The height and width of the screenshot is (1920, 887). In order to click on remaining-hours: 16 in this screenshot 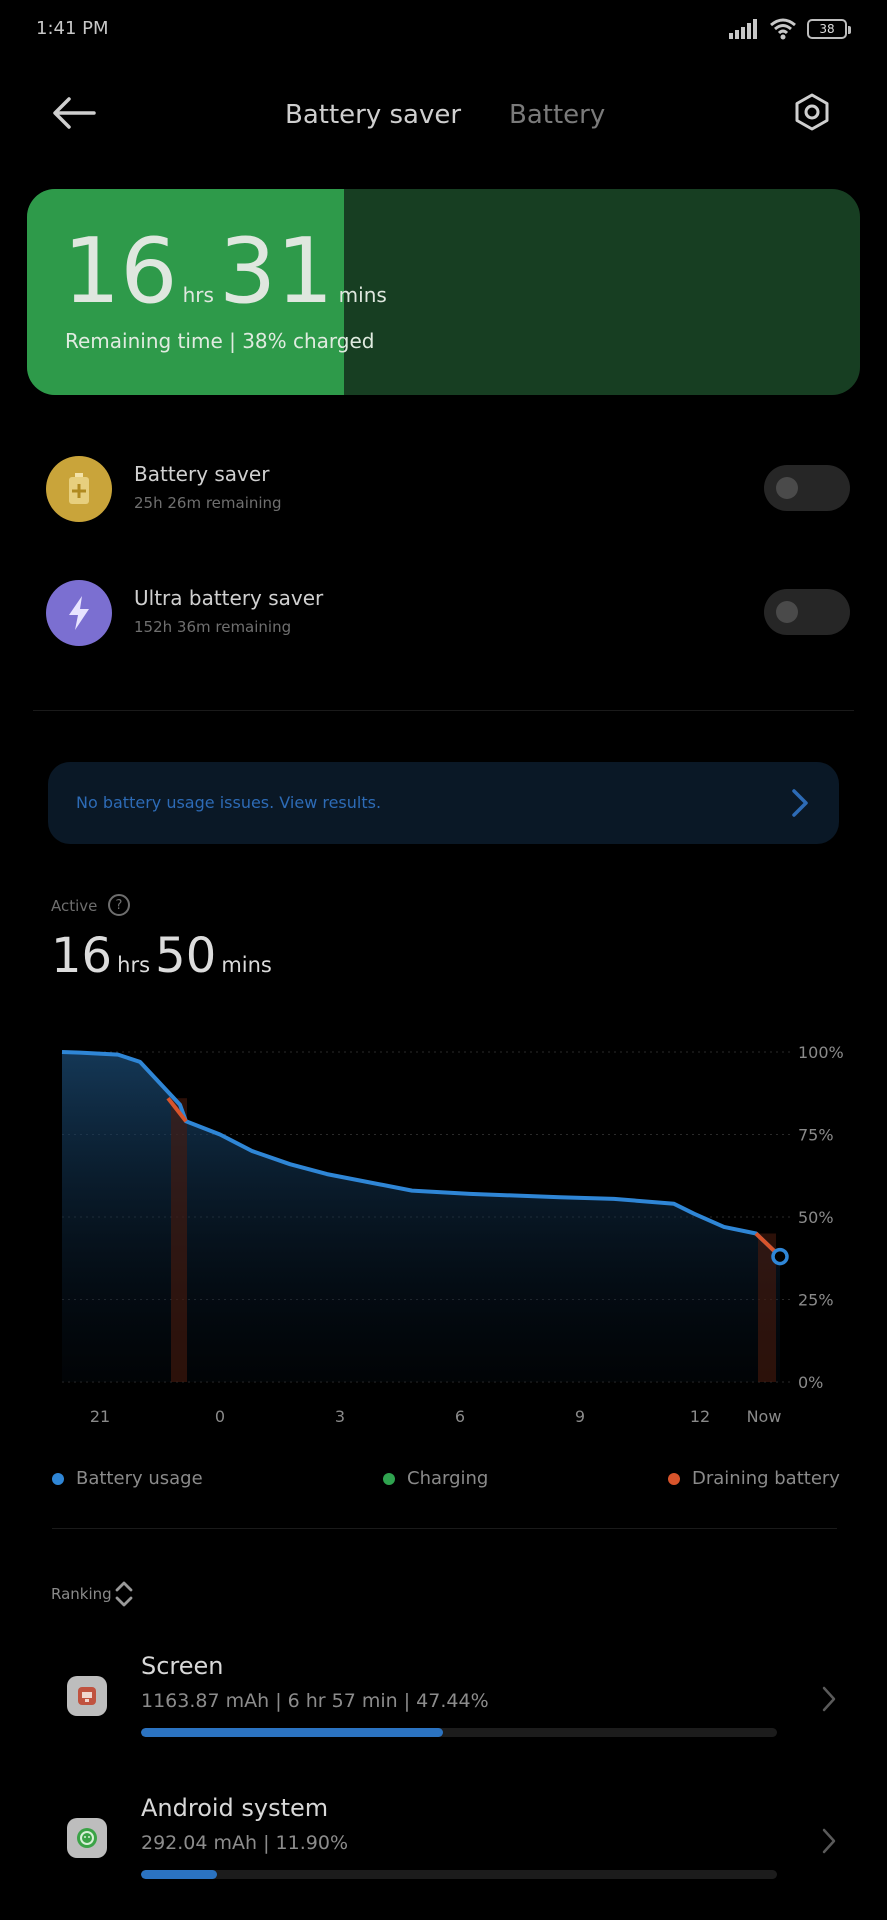, I will do `click(120, 271)`.